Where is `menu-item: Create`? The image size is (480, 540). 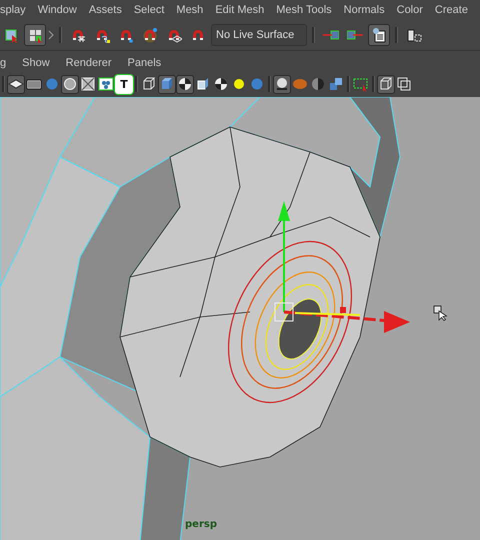
menu-item: Create is located at coordinates (451, 10).